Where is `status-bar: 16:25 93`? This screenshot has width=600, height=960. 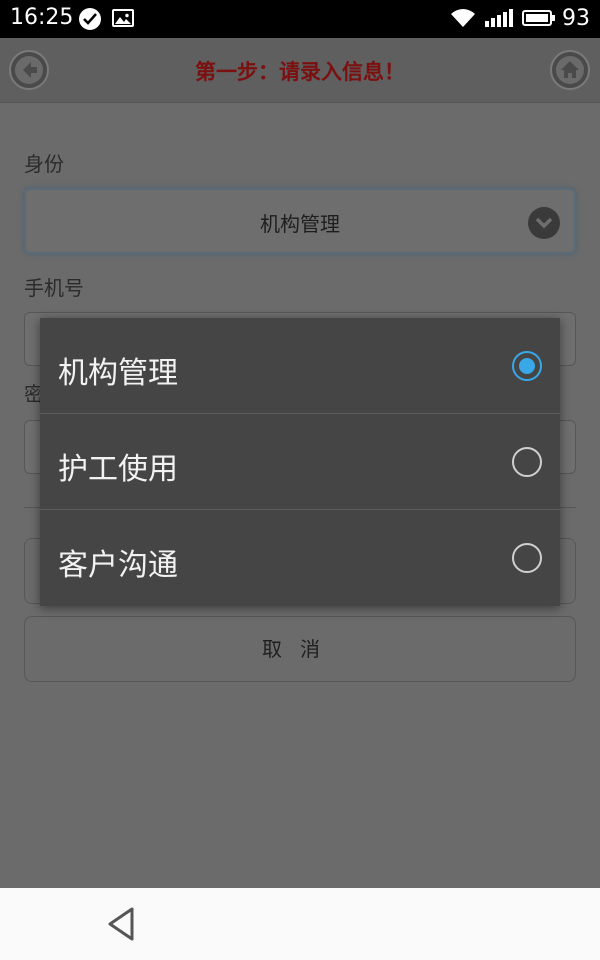
status-bar: 16:25 93 is located at coordinates (300, 19).